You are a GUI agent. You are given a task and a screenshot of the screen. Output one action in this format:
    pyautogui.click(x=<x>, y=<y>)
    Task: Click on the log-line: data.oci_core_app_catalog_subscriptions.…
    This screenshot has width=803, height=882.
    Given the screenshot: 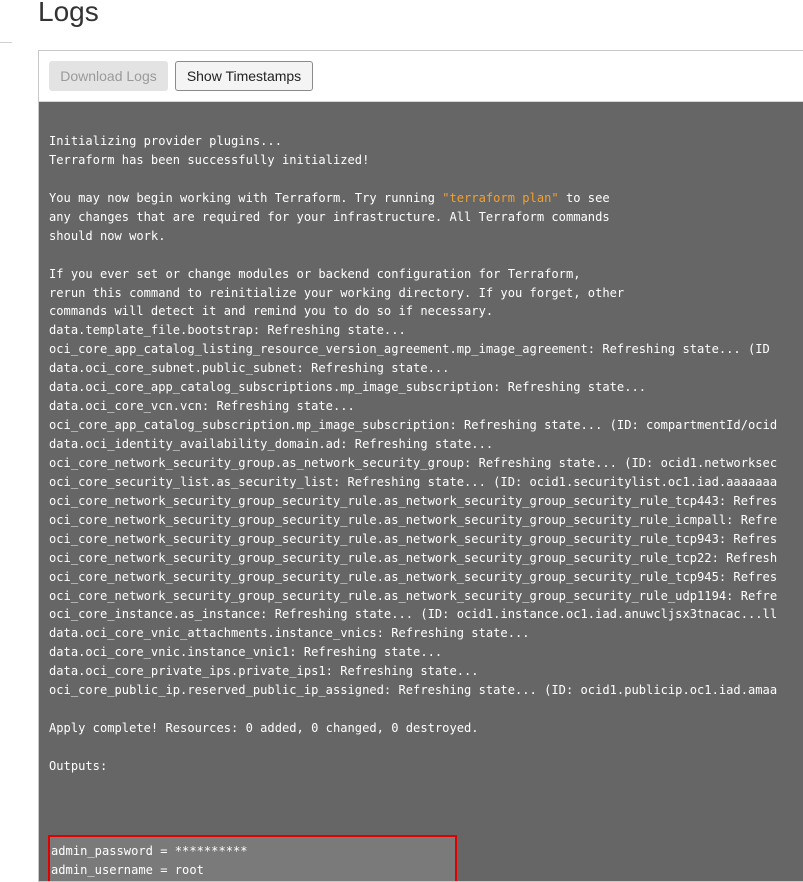 What is the action you would take?
    pyautogui.click(x=348, y=387)
    